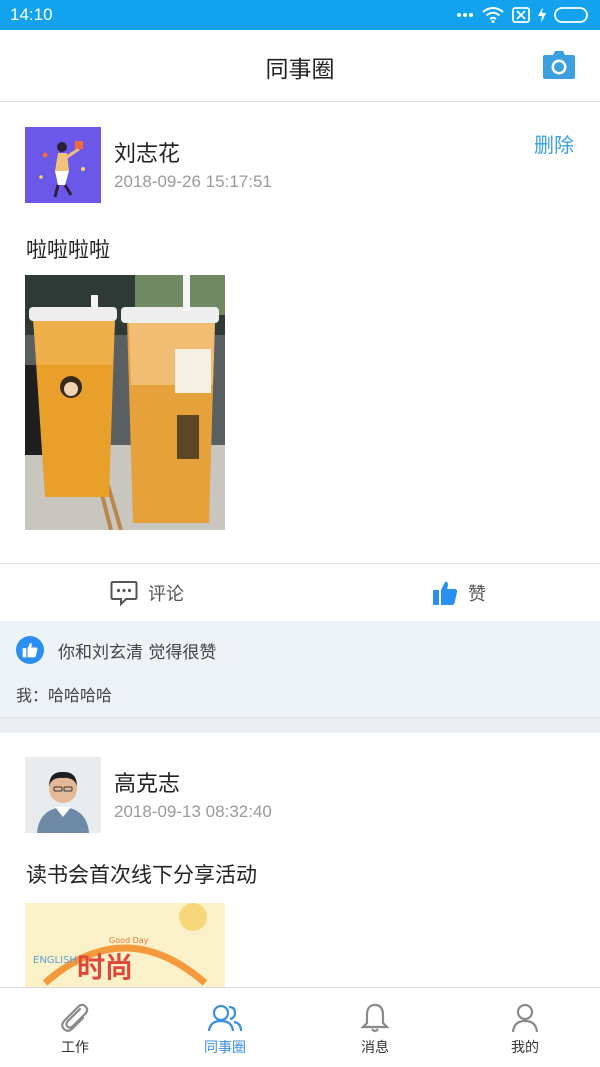 The width and height of the screenshot is (600, 1067). I want to click on page-title: 同事圈, so click(300, 70).